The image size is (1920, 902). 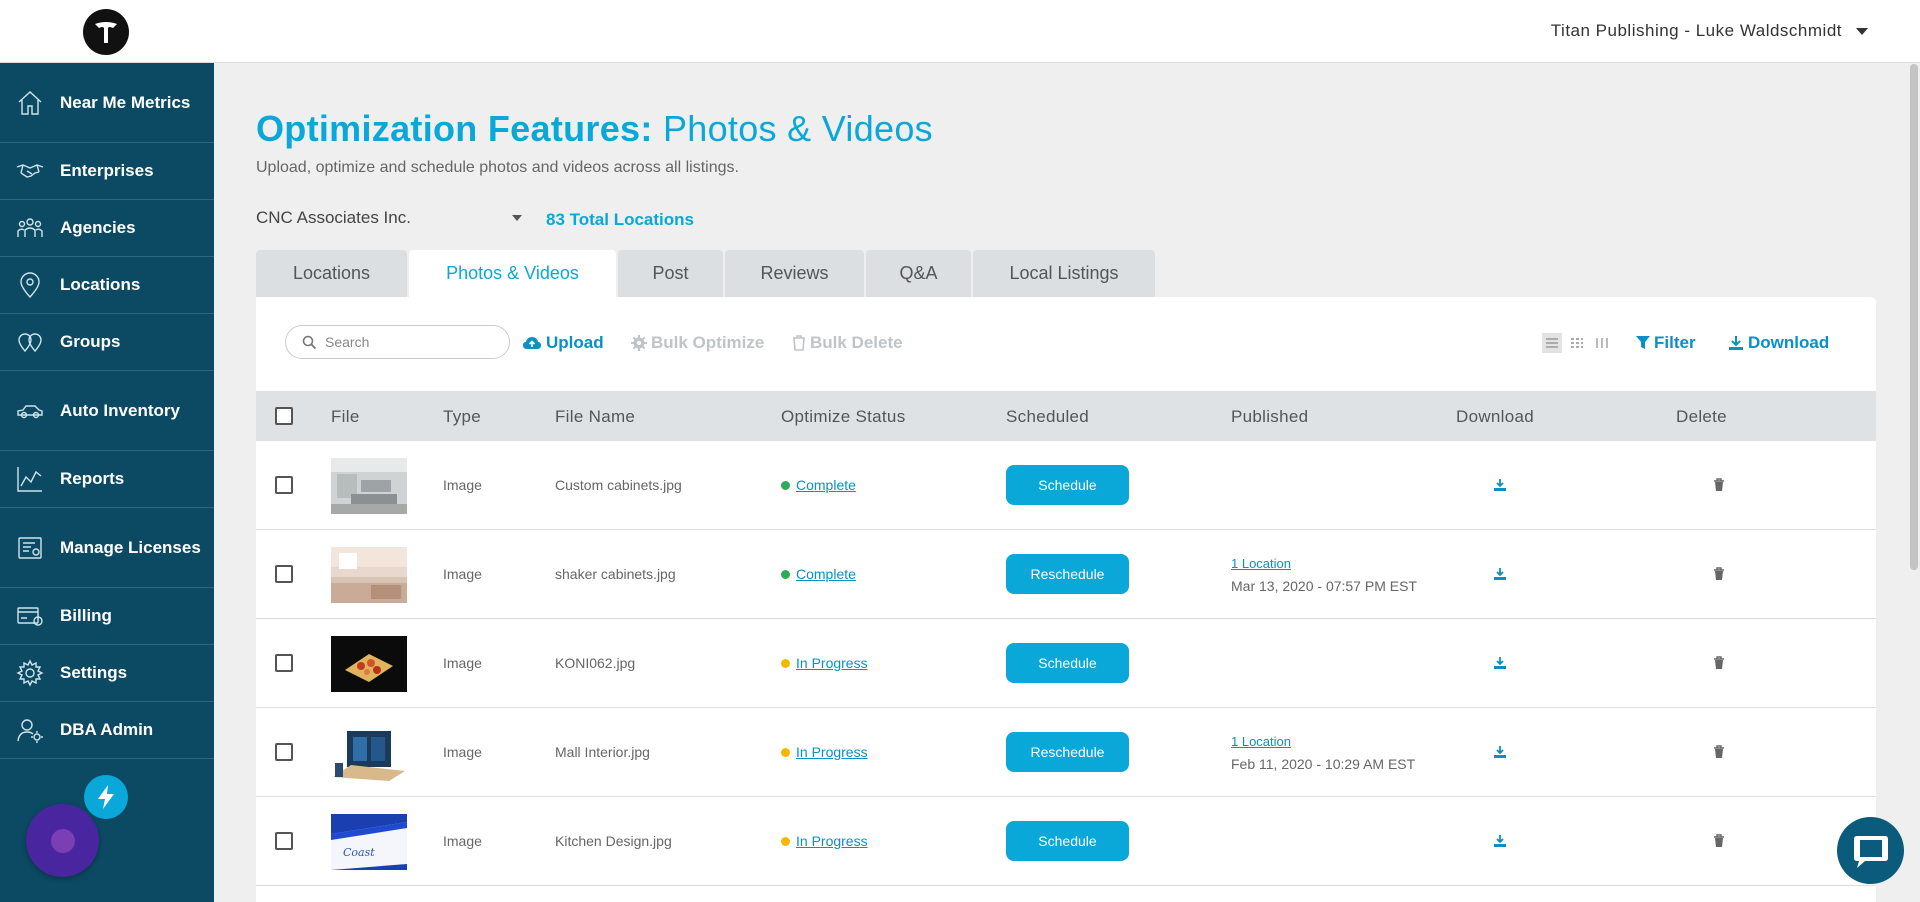 I want to click on sidebar-item-label: Auto Inventory, so click(x=120, y=410).